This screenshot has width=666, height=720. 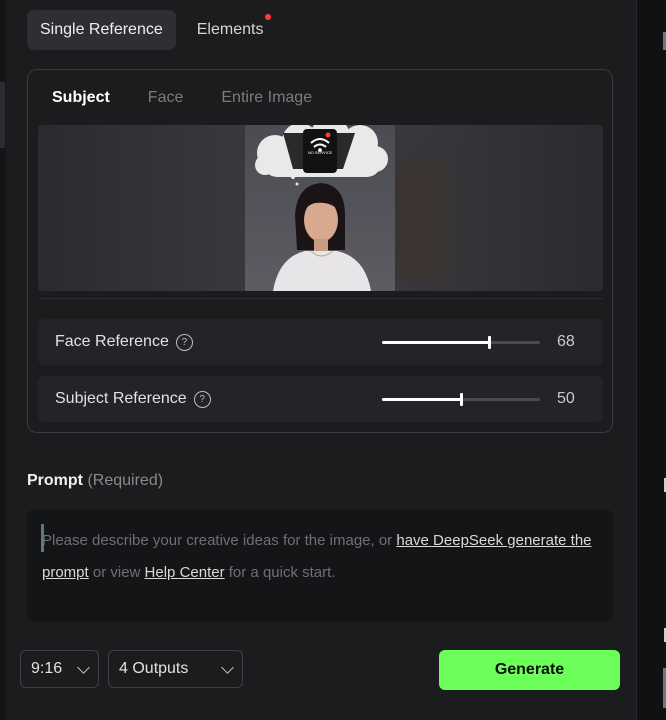 I want to click on prompt-heading: Prompt (Required), so click(x=95, y=481).